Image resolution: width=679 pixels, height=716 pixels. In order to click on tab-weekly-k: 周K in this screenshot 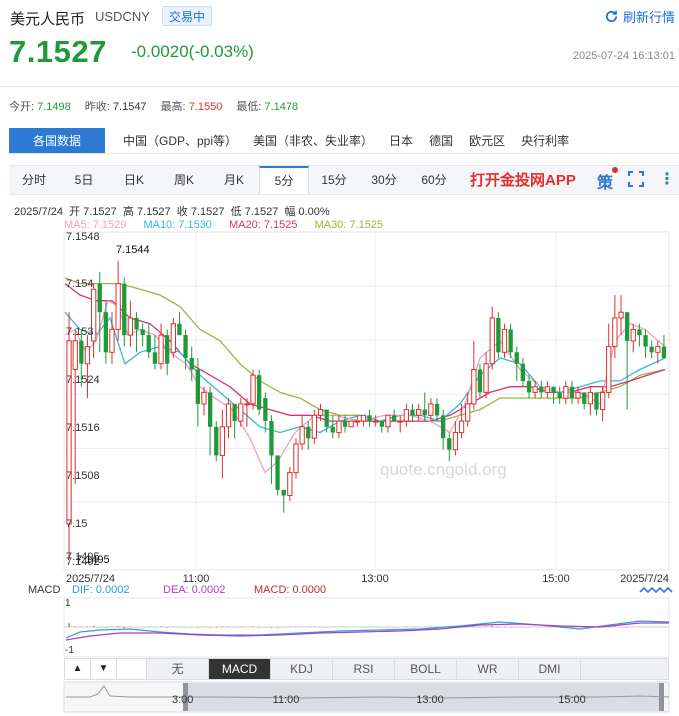, I will do `click(184, 180)`.